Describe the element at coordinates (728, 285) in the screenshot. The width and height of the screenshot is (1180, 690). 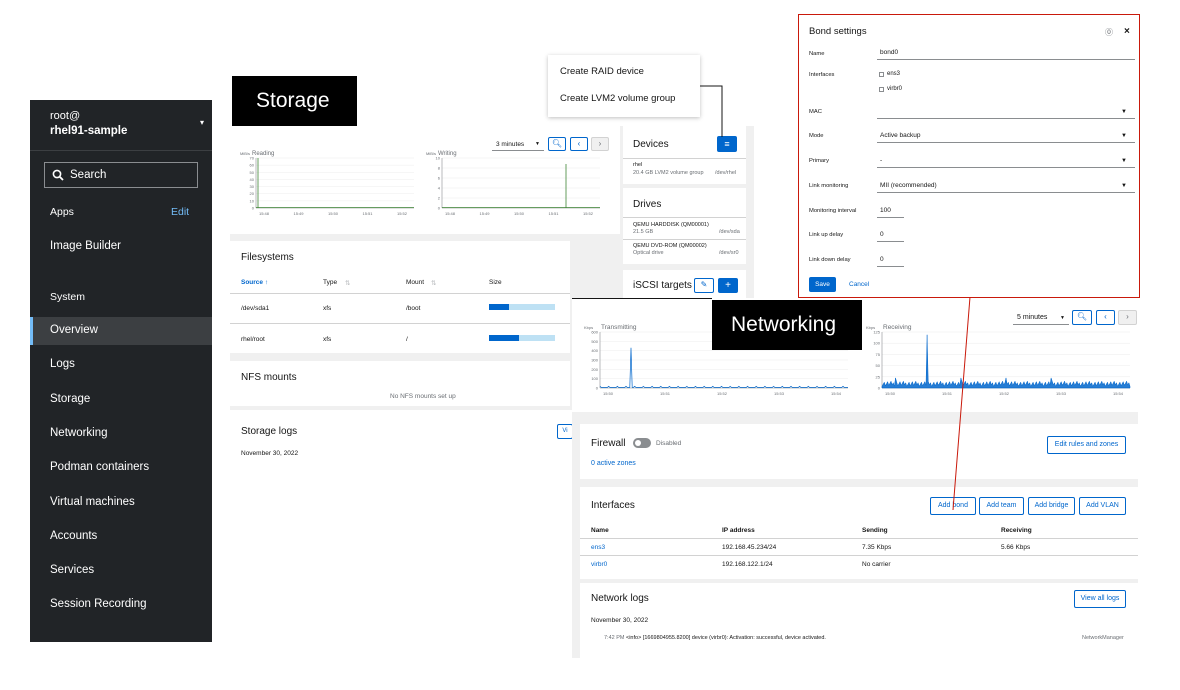
I see `iscsi-add-button: +` at that location.